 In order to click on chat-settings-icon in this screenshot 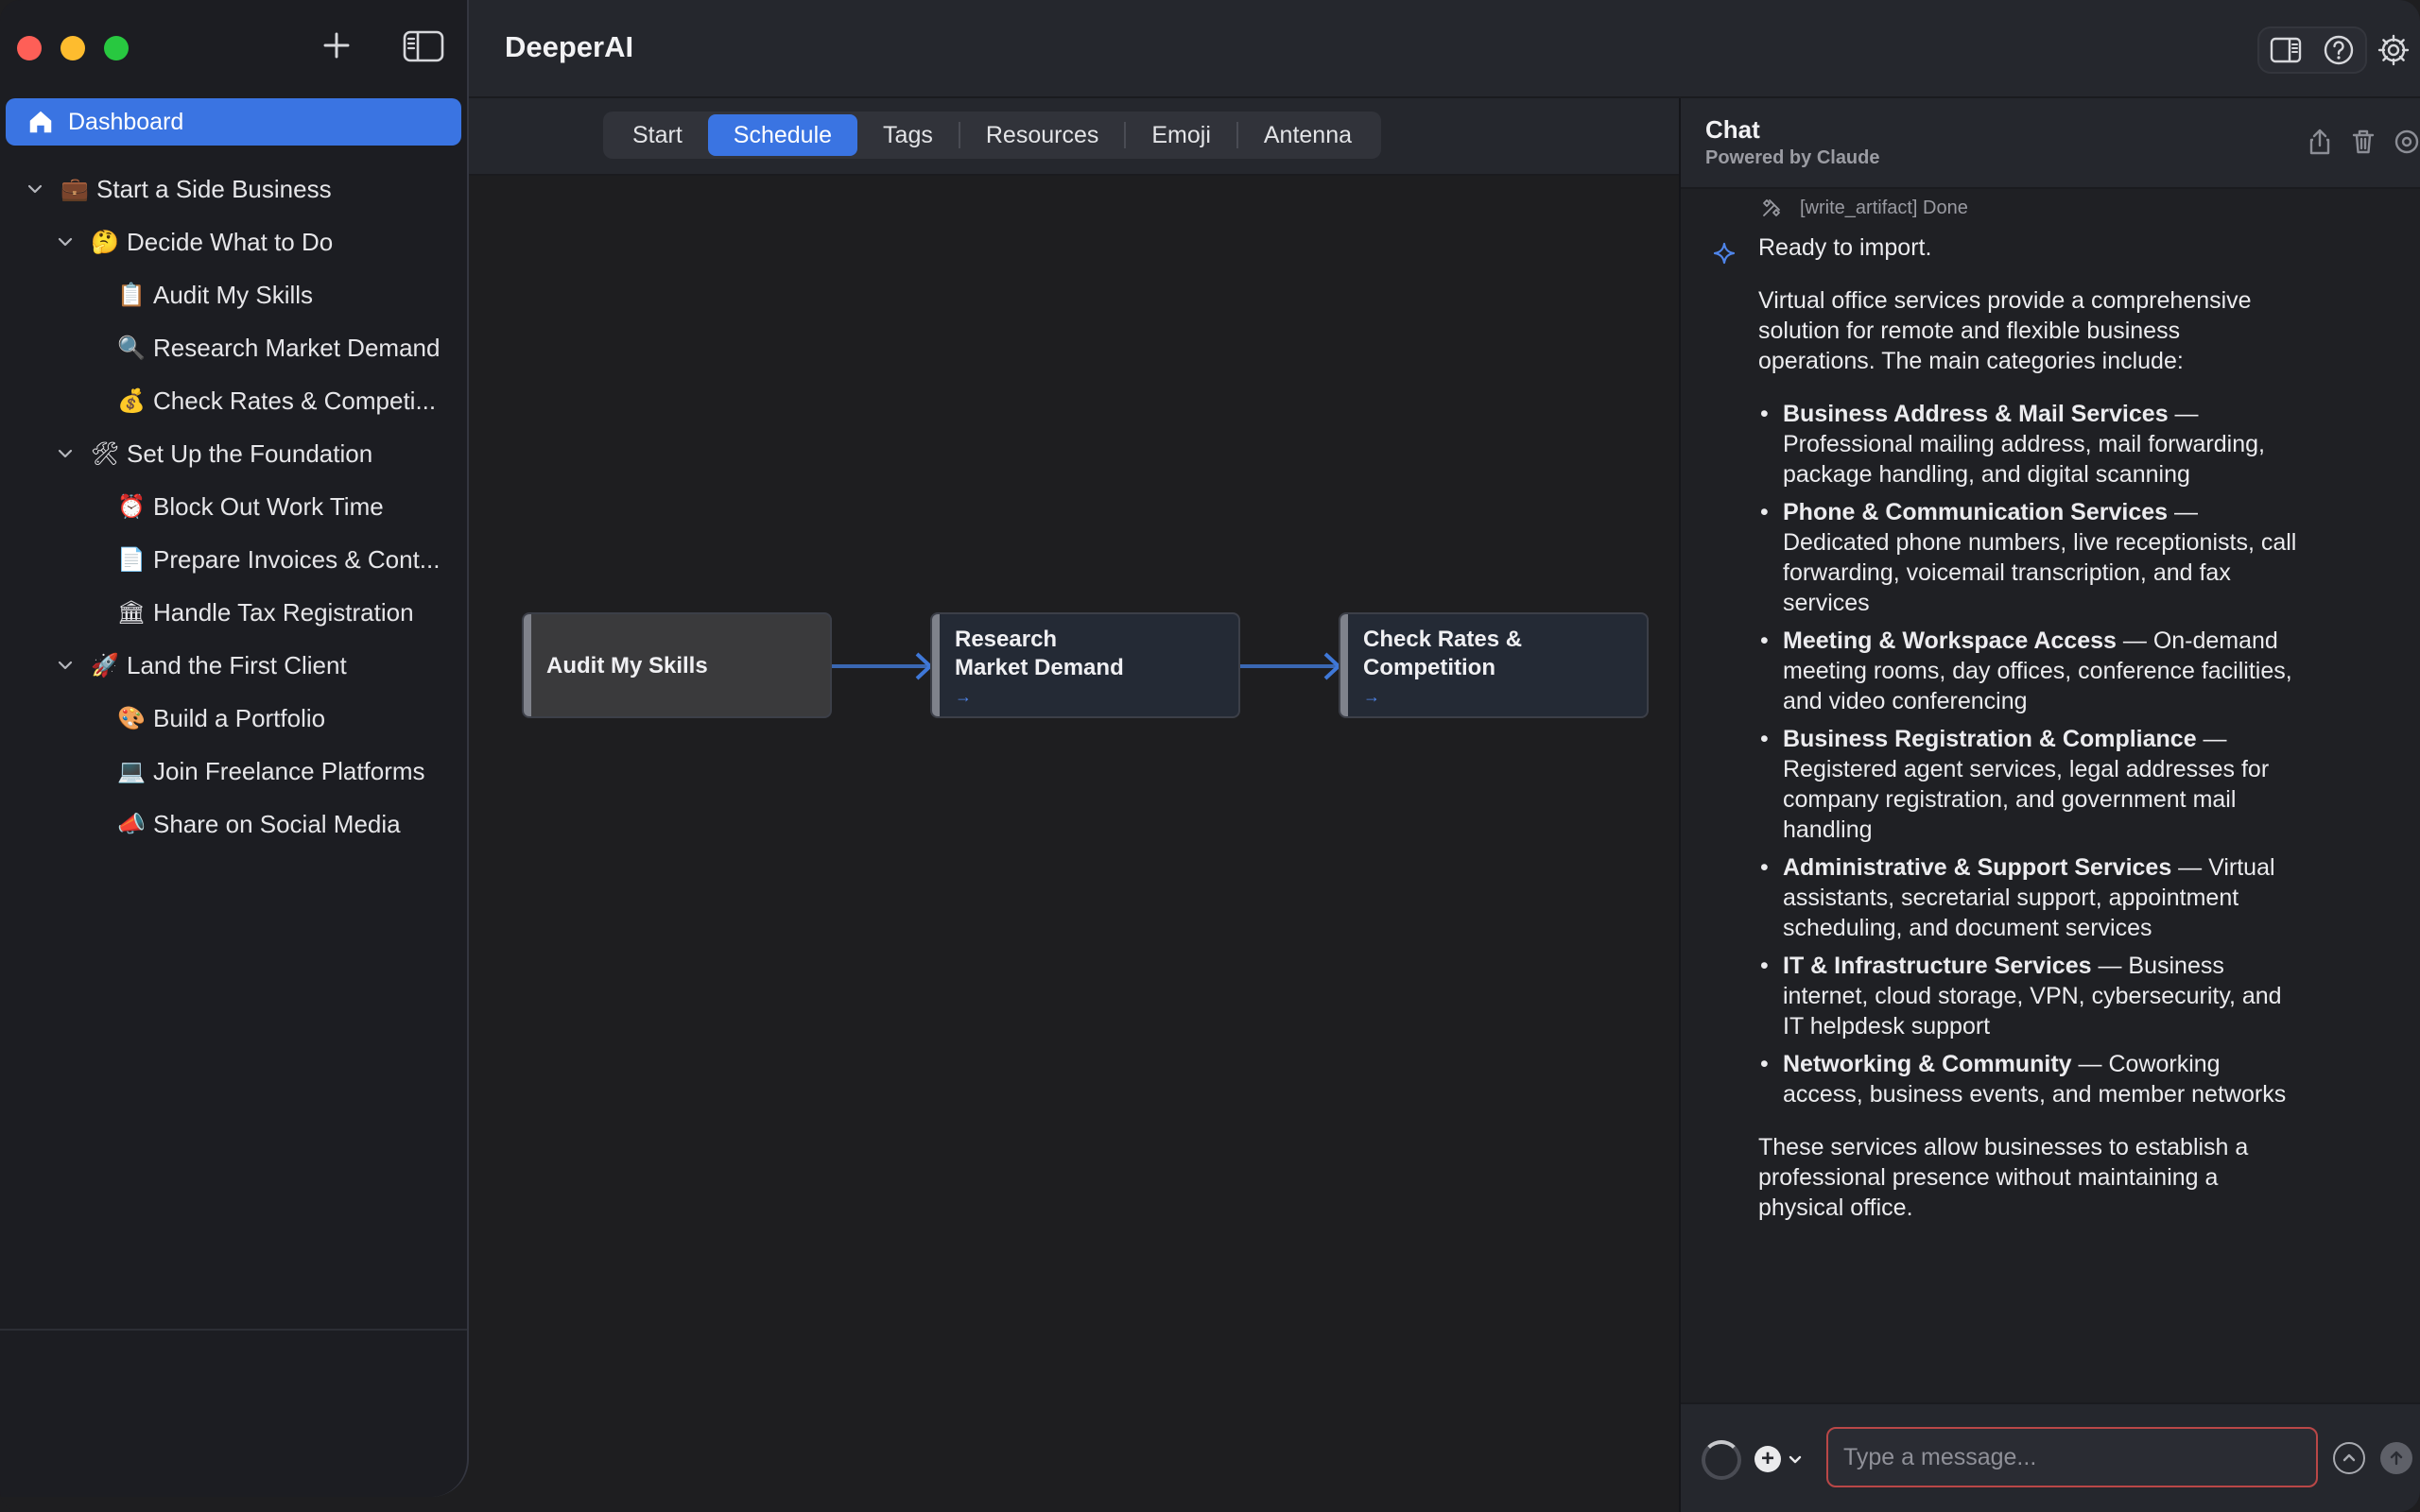, I will do `click(2406, 142)`.